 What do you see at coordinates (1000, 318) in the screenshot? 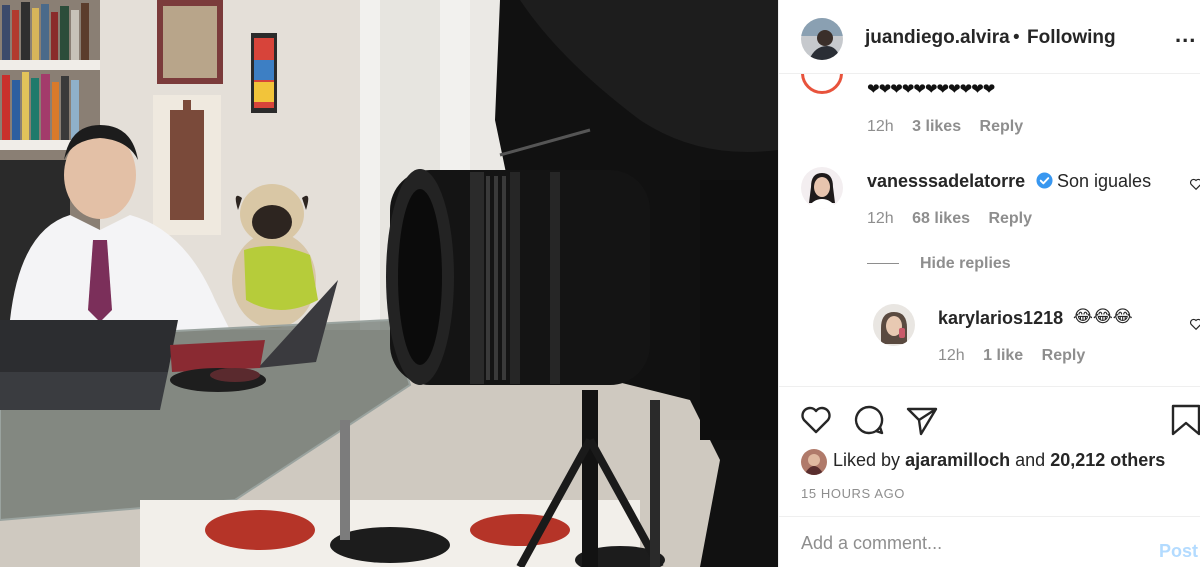
I see `reply-username: karylarios1218` at bounding box center [1000, 318].